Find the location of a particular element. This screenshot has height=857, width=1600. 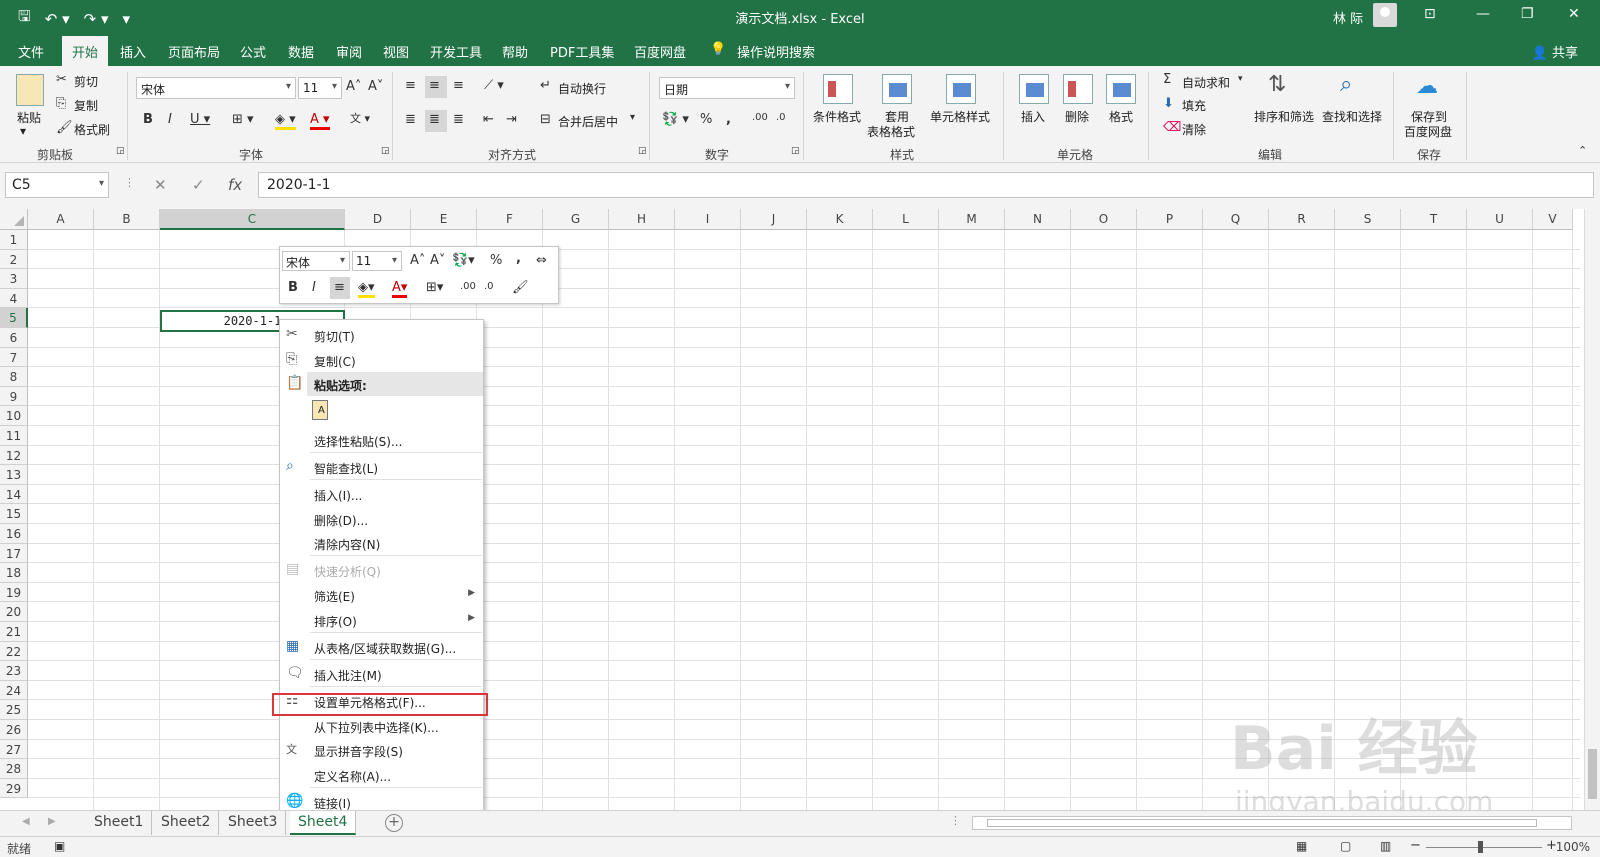

menu-cut: ✂ 剪切(T) is located at coordinates (381, 335).